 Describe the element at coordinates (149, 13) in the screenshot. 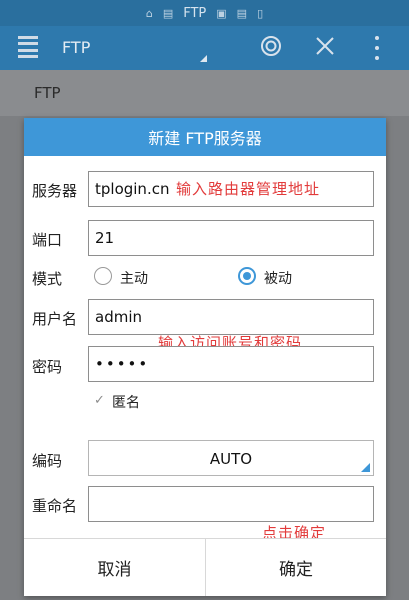

I see `home-icon: ⌂` at that location.